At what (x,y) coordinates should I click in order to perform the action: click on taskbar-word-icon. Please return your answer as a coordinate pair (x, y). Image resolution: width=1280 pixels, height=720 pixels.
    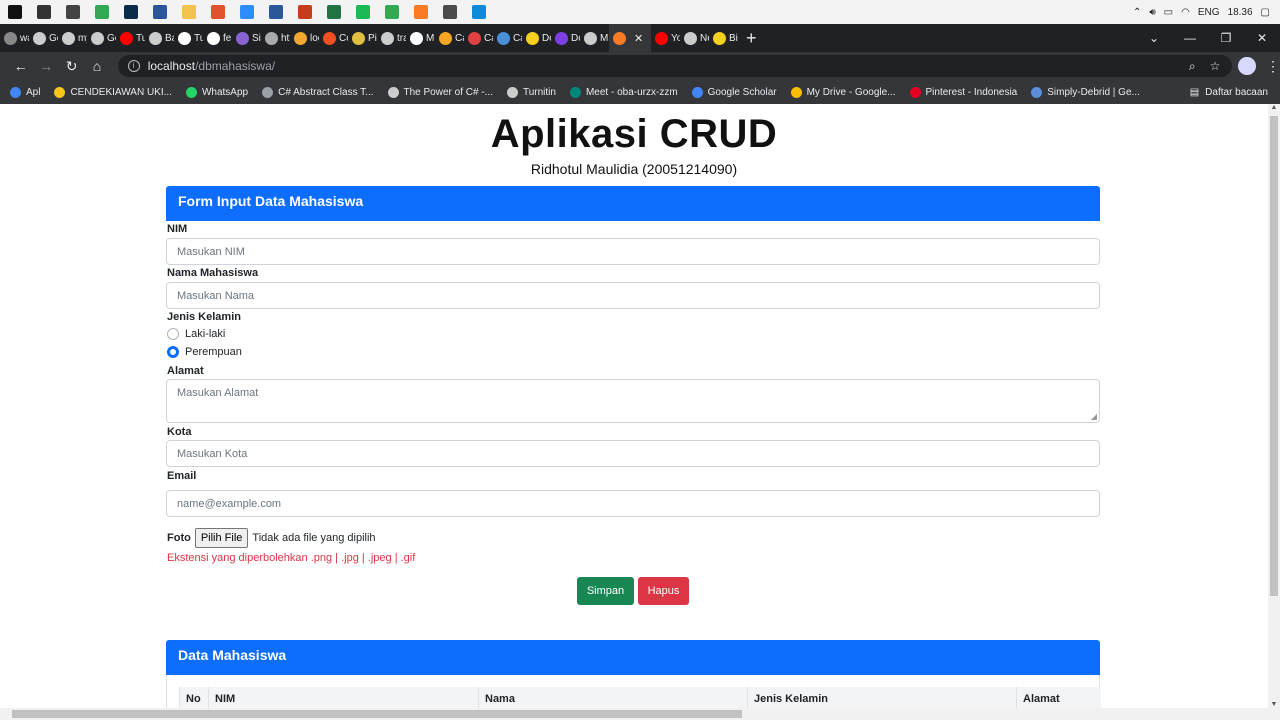
    Looking at the image, I should click on (159, 12).